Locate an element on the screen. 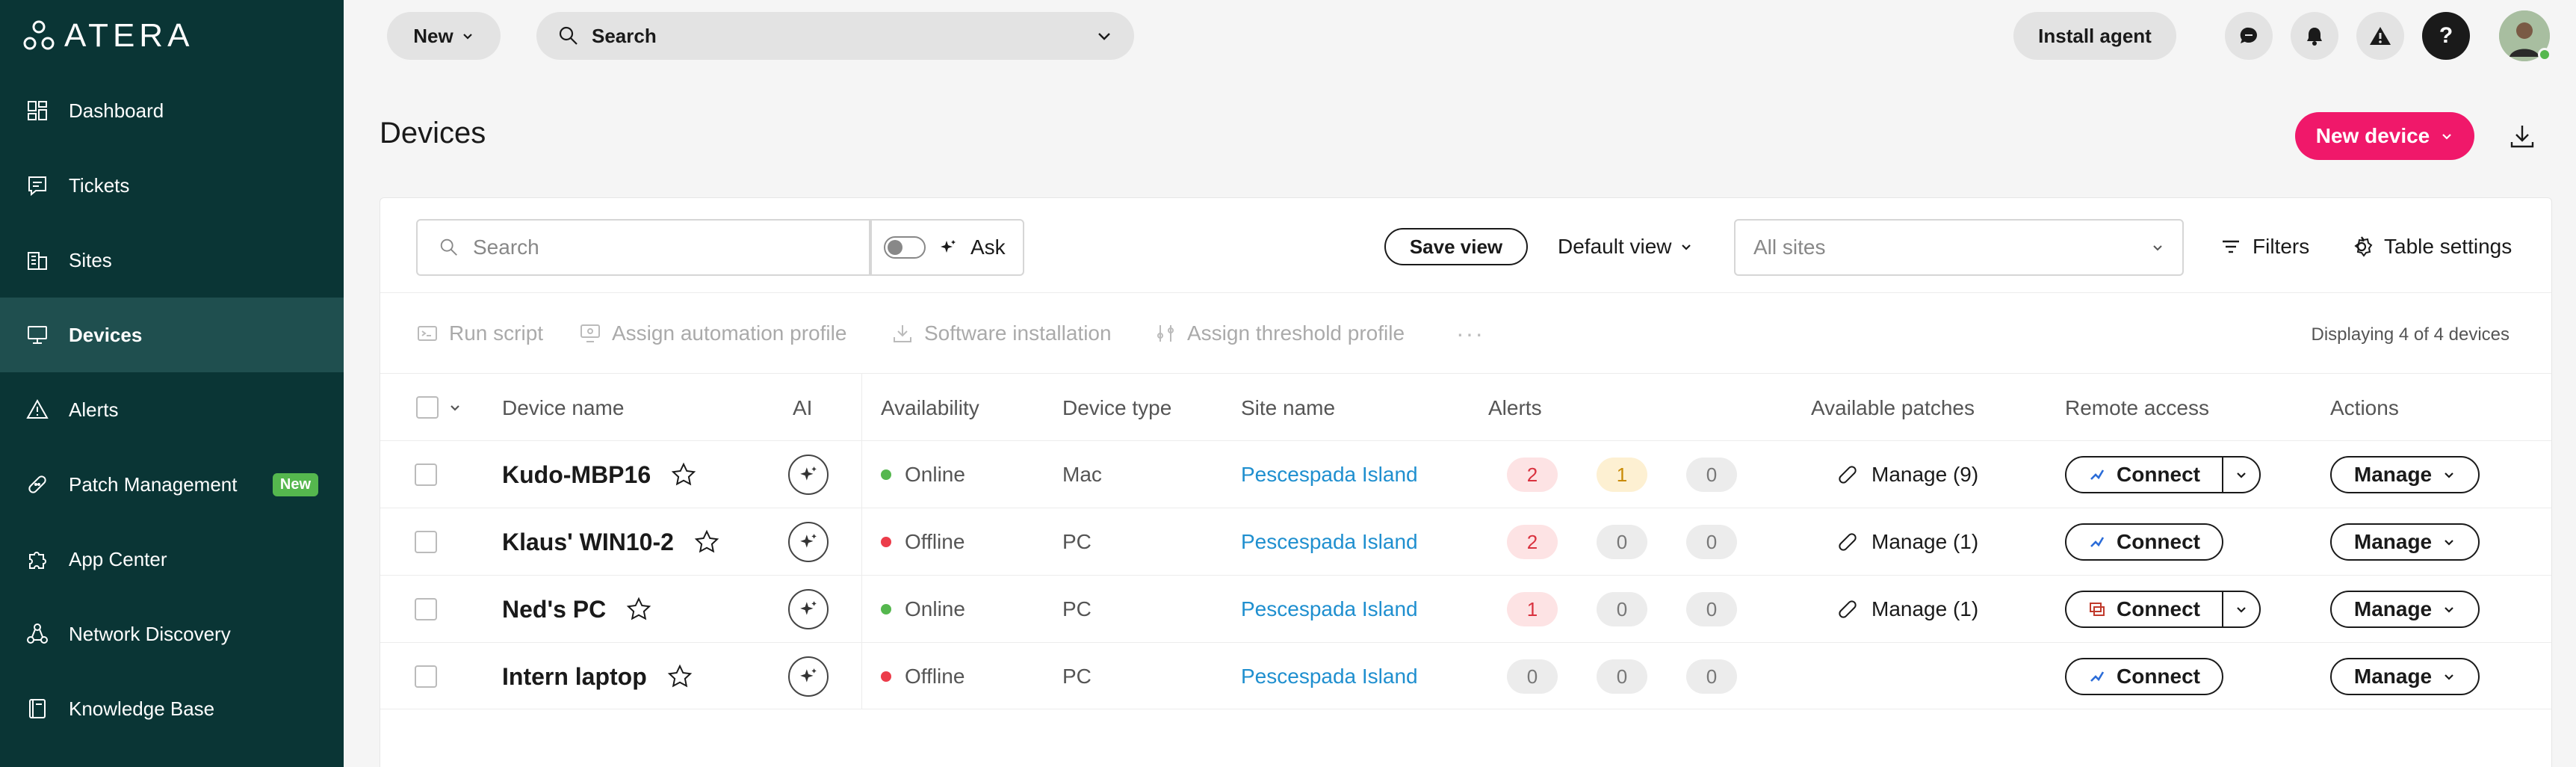 This screenshot has height=767, width=2576. sidebar-item-patch-management: Patch Management New is located at coordinates (172, 484).